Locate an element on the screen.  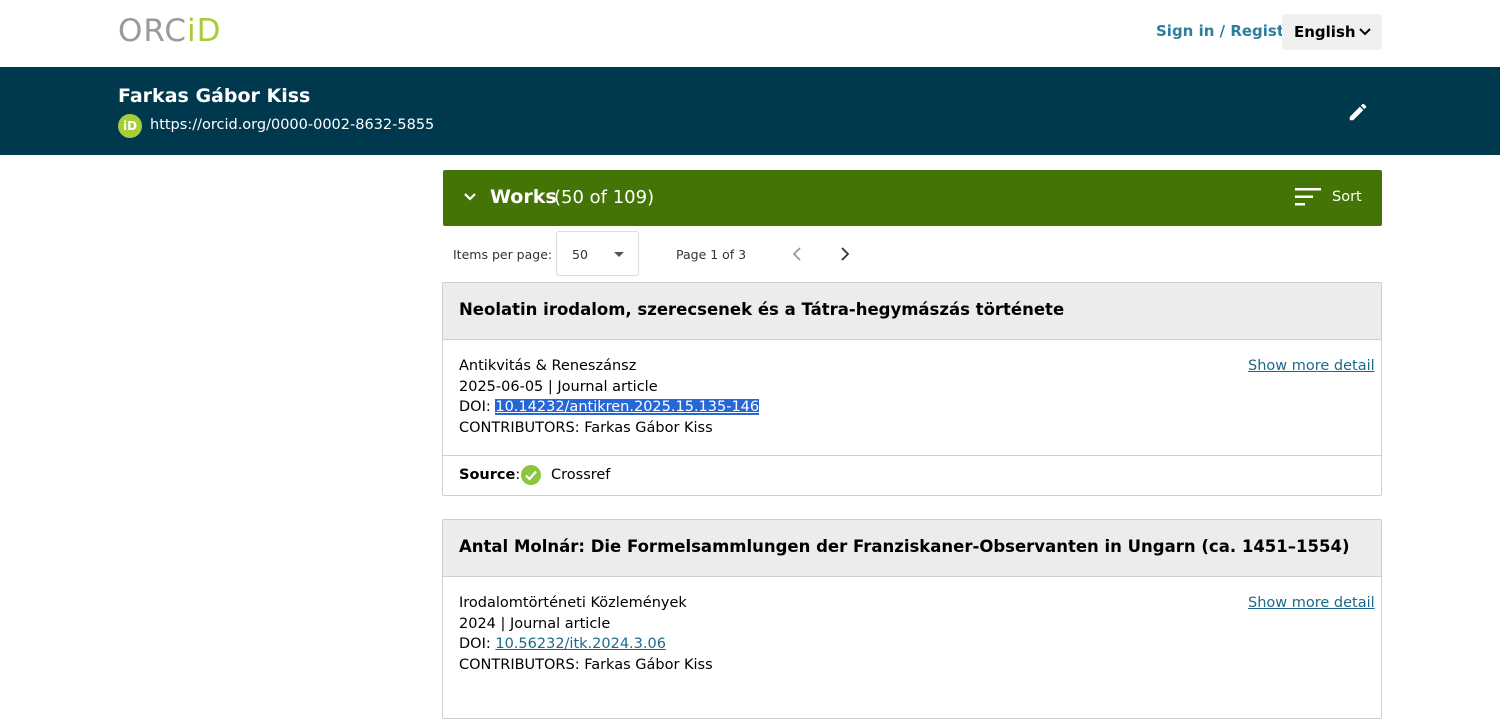
work-doi-line: DOI: 10.14232/antikren.2025.15.135-146 is located at coordinates (609, 407).